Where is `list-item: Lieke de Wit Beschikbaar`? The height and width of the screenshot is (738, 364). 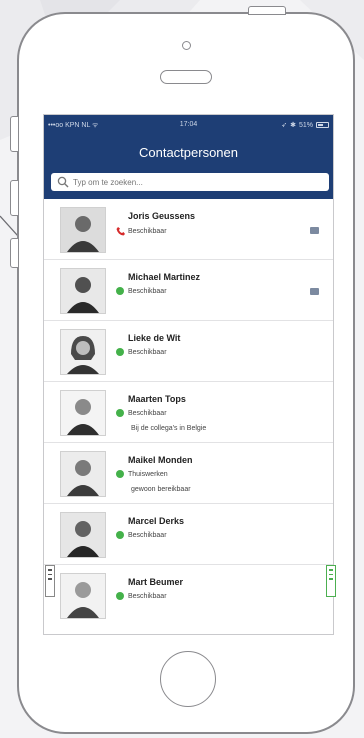
list-item: Lieke de Wit Beschikbaar is located at coordinates (188, 351).